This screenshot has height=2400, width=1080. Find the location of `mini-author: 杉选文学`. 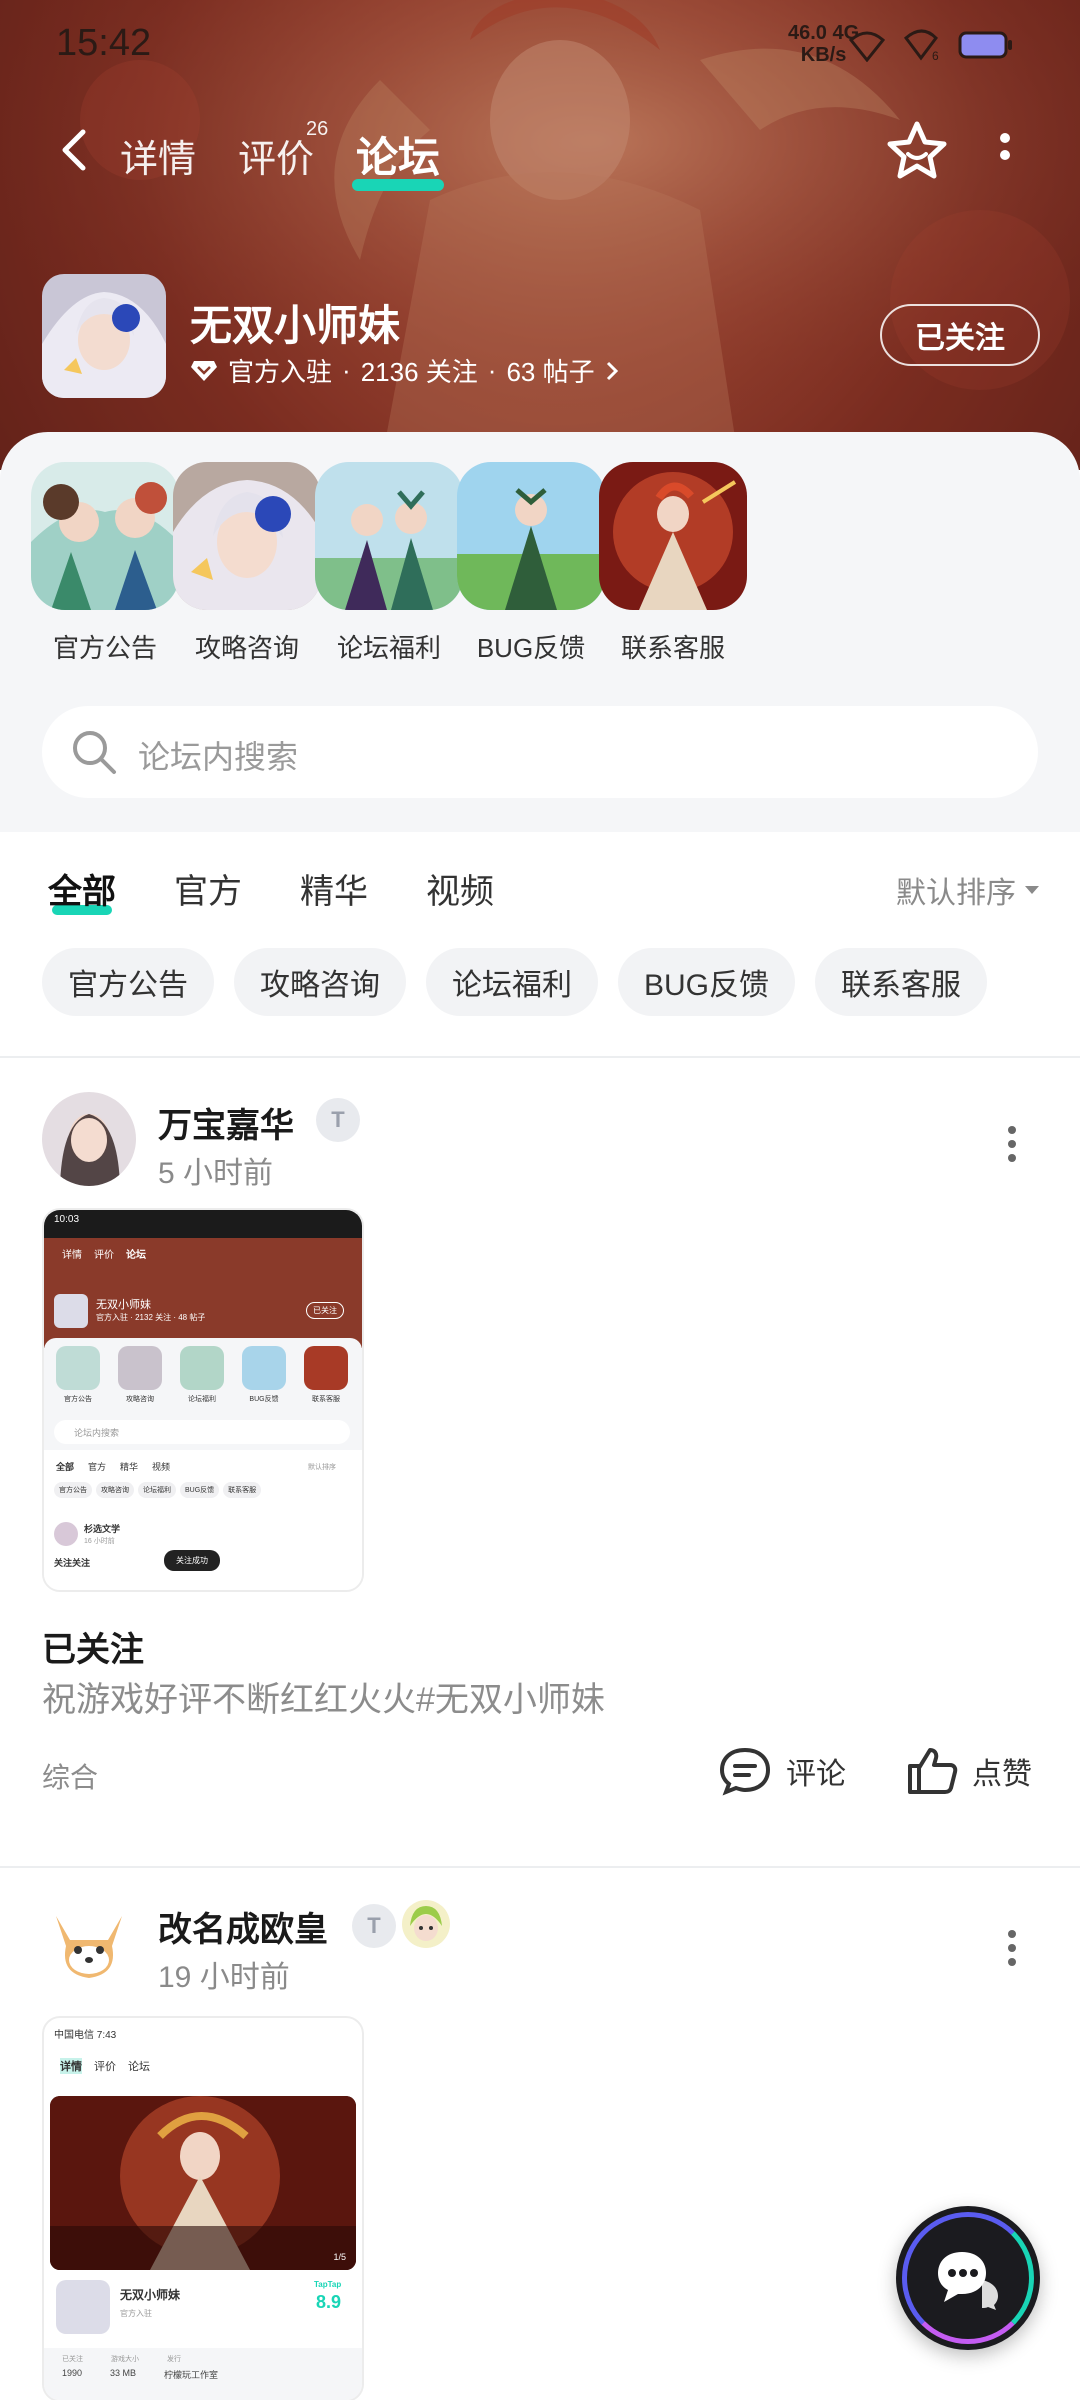

mini-author: 杉选文学 is located at coordinates (102, 1529).